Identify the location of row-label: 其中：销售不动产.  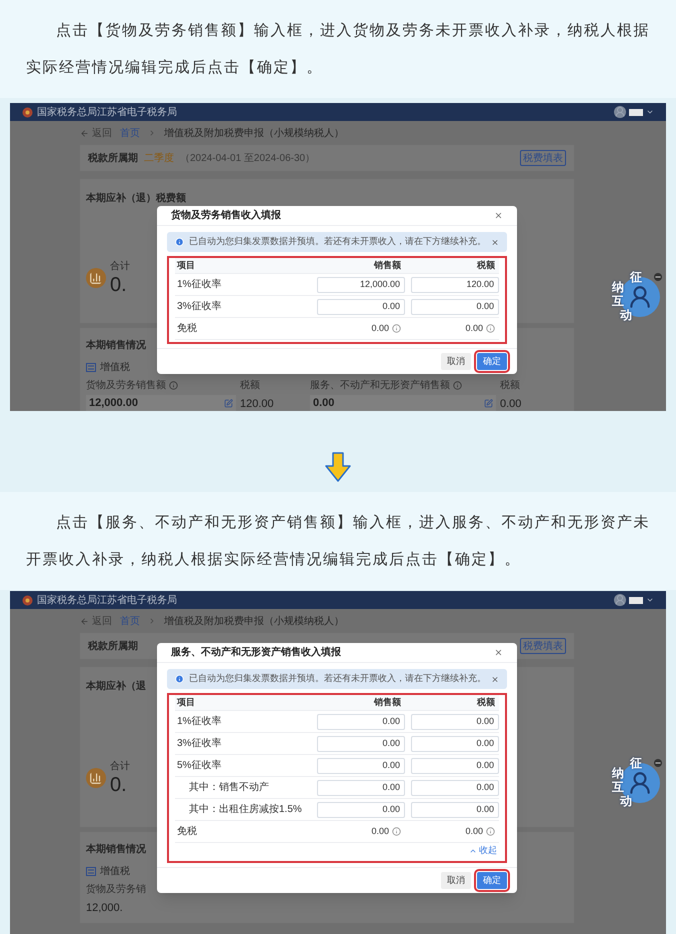
(229, 788).